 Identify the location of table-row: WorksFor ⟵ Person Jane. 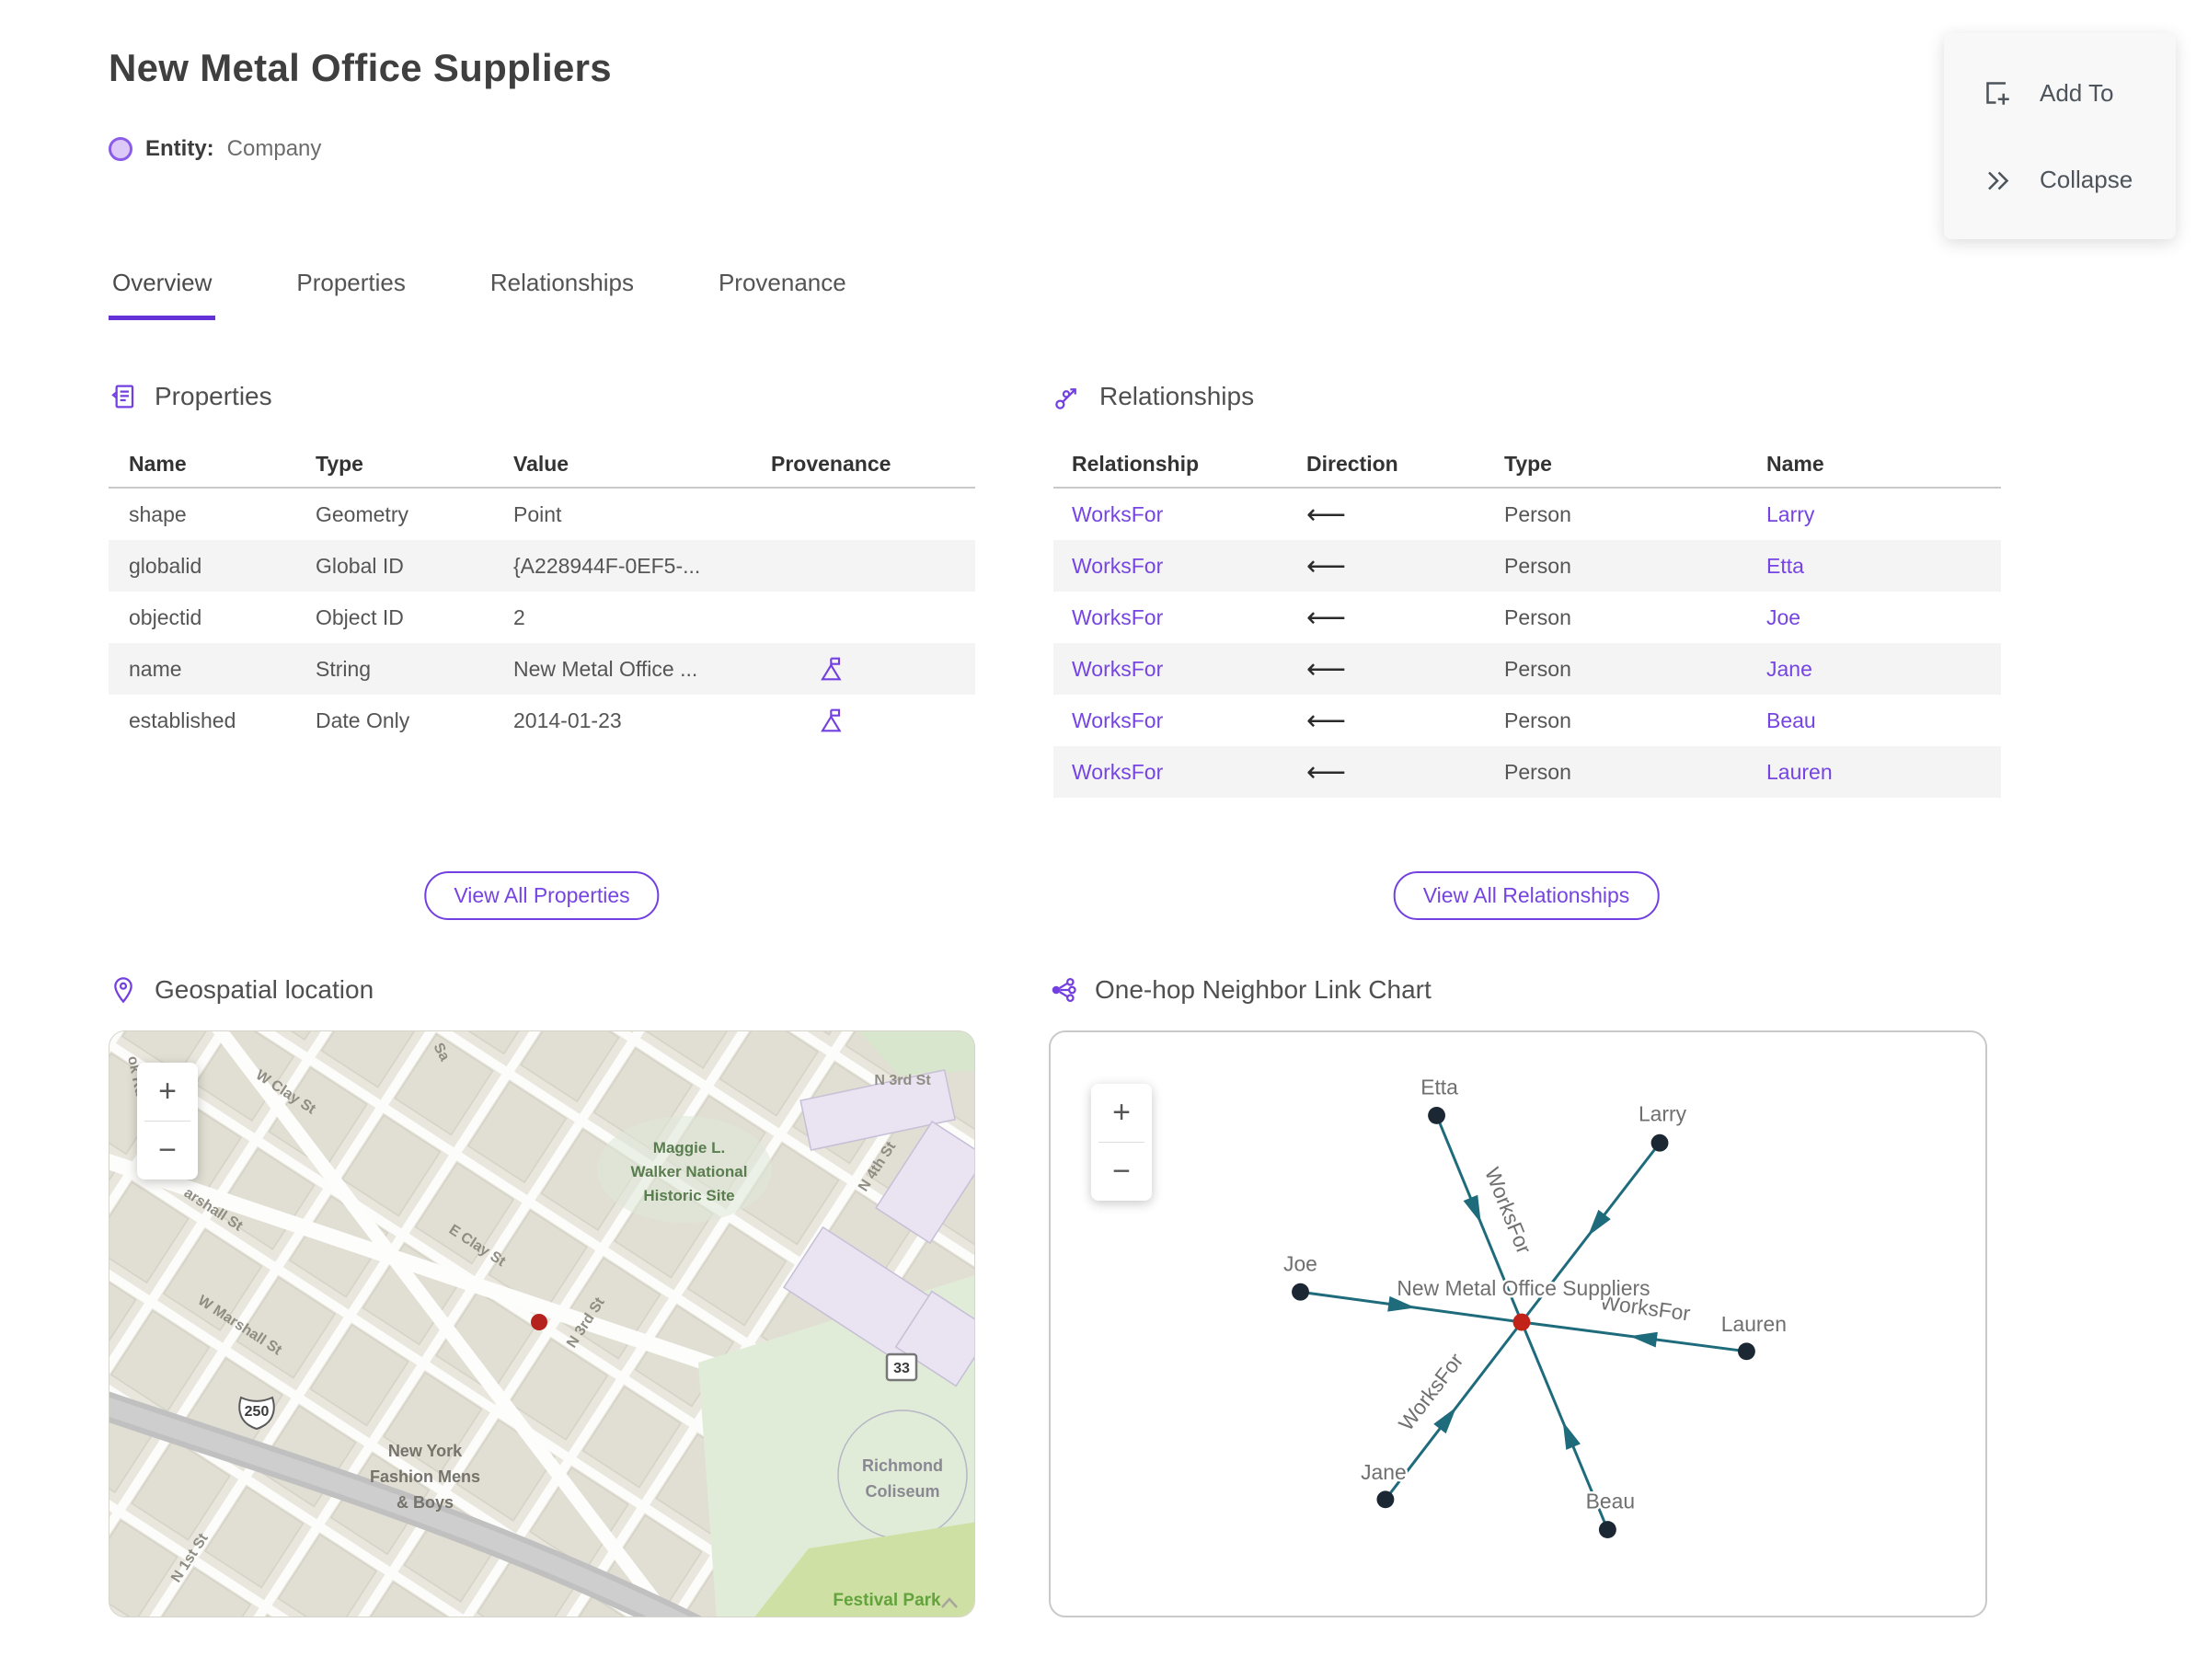
(1527, 669).